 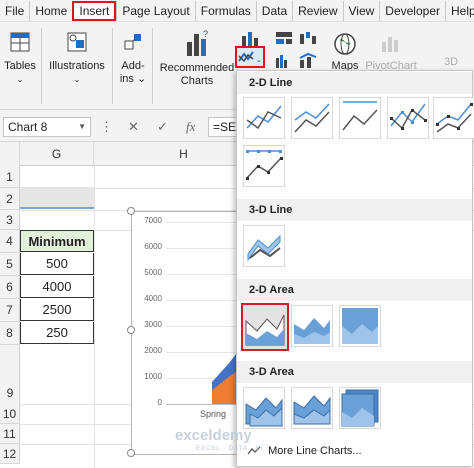 What do you see at coordinates (20, 56) in the screenshot?
I see `tables-group: Tables ⌄` at bounding box center [20, 56].